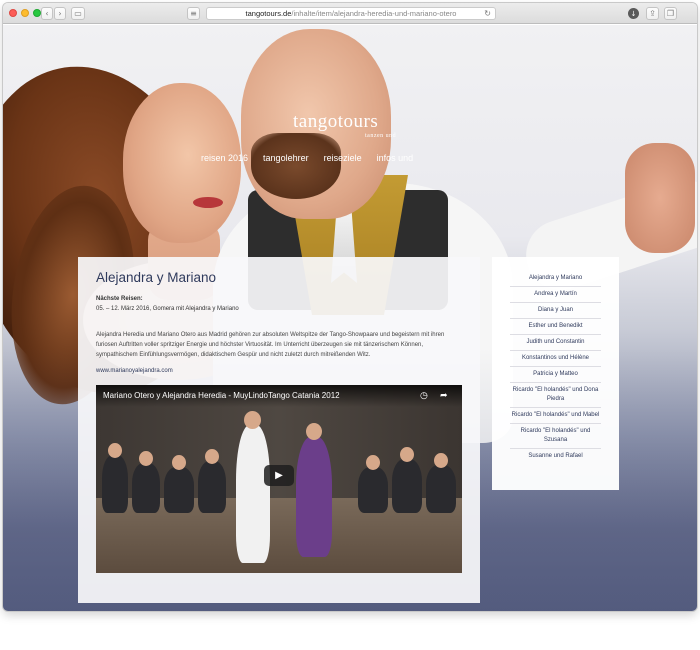 This screenshot has height=650, width=700. What do you see at coordinates (252, 420) in the screenshot?
I see `video-dancer-man-head` at bounding box center [252, 420].